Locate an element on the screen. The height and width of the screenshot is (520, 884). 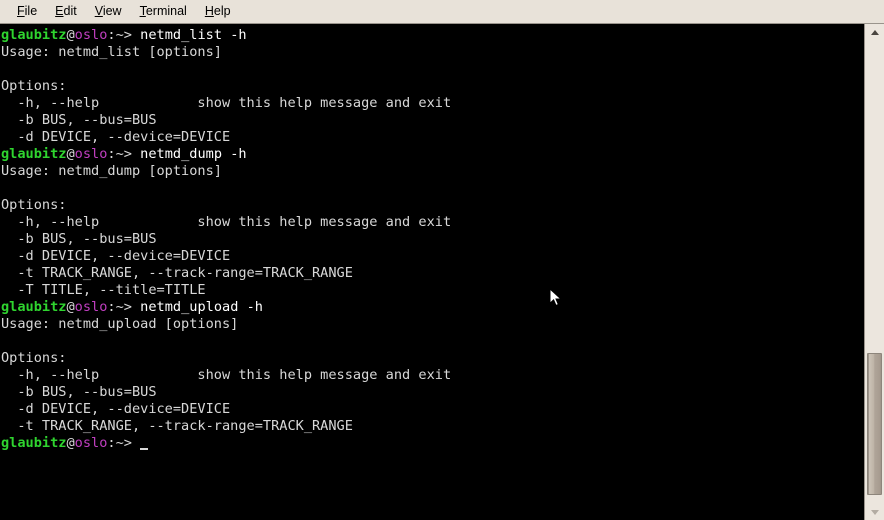
menu-mnemonic: V is located at coordinates (98, 11).